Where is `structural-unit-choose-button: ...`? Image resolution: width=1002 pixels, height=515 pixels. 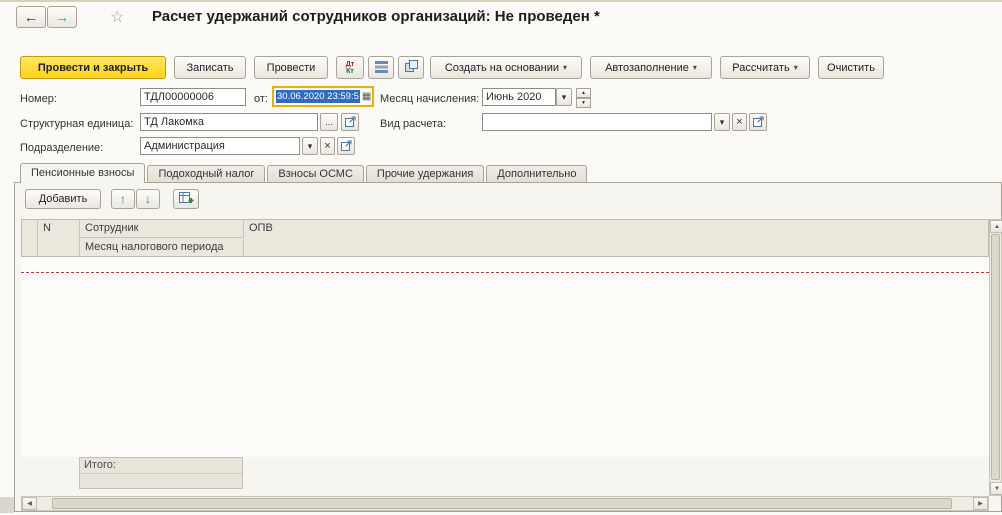
structural-unit-choose-button: ... is located at coordinates (329, 122).